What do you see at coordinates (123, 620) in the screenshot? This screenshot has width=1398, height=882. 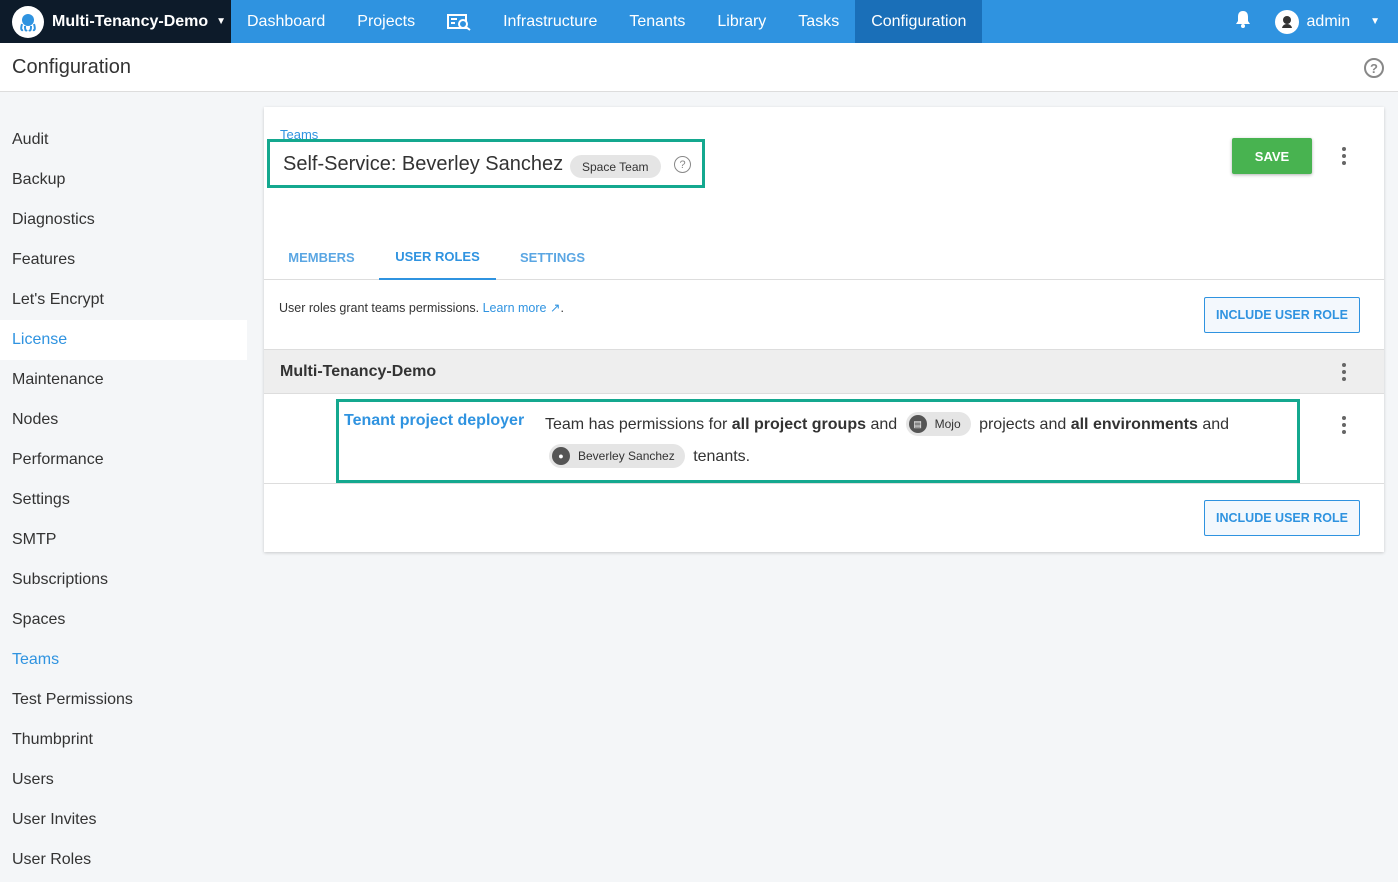 I see `sidebar-item-spaces: Spaces` at bounding box center [123, 620].